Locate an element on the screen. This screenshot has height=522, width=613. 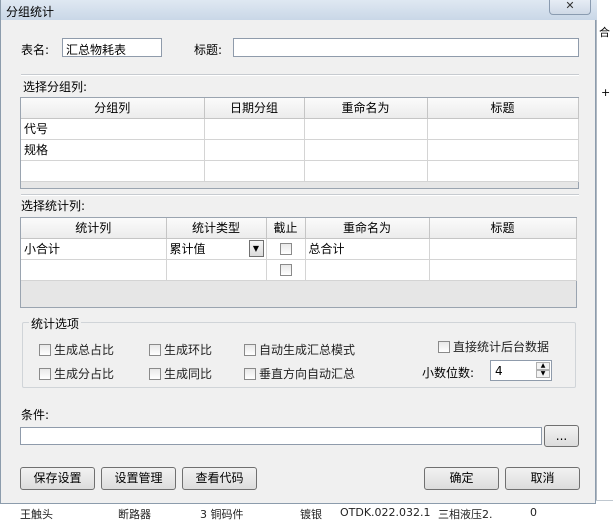
condition-input is located at coordinates (281, 436).